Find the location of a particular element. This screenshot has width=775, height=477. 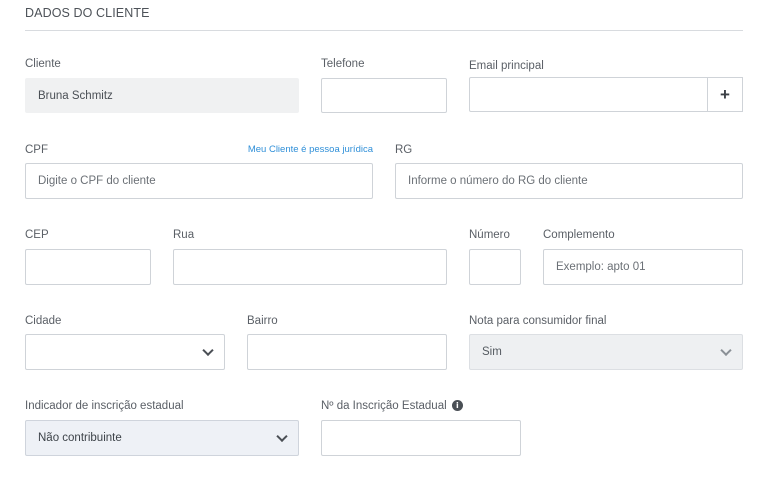

inscricao-input is located at coordinates (421, 438).